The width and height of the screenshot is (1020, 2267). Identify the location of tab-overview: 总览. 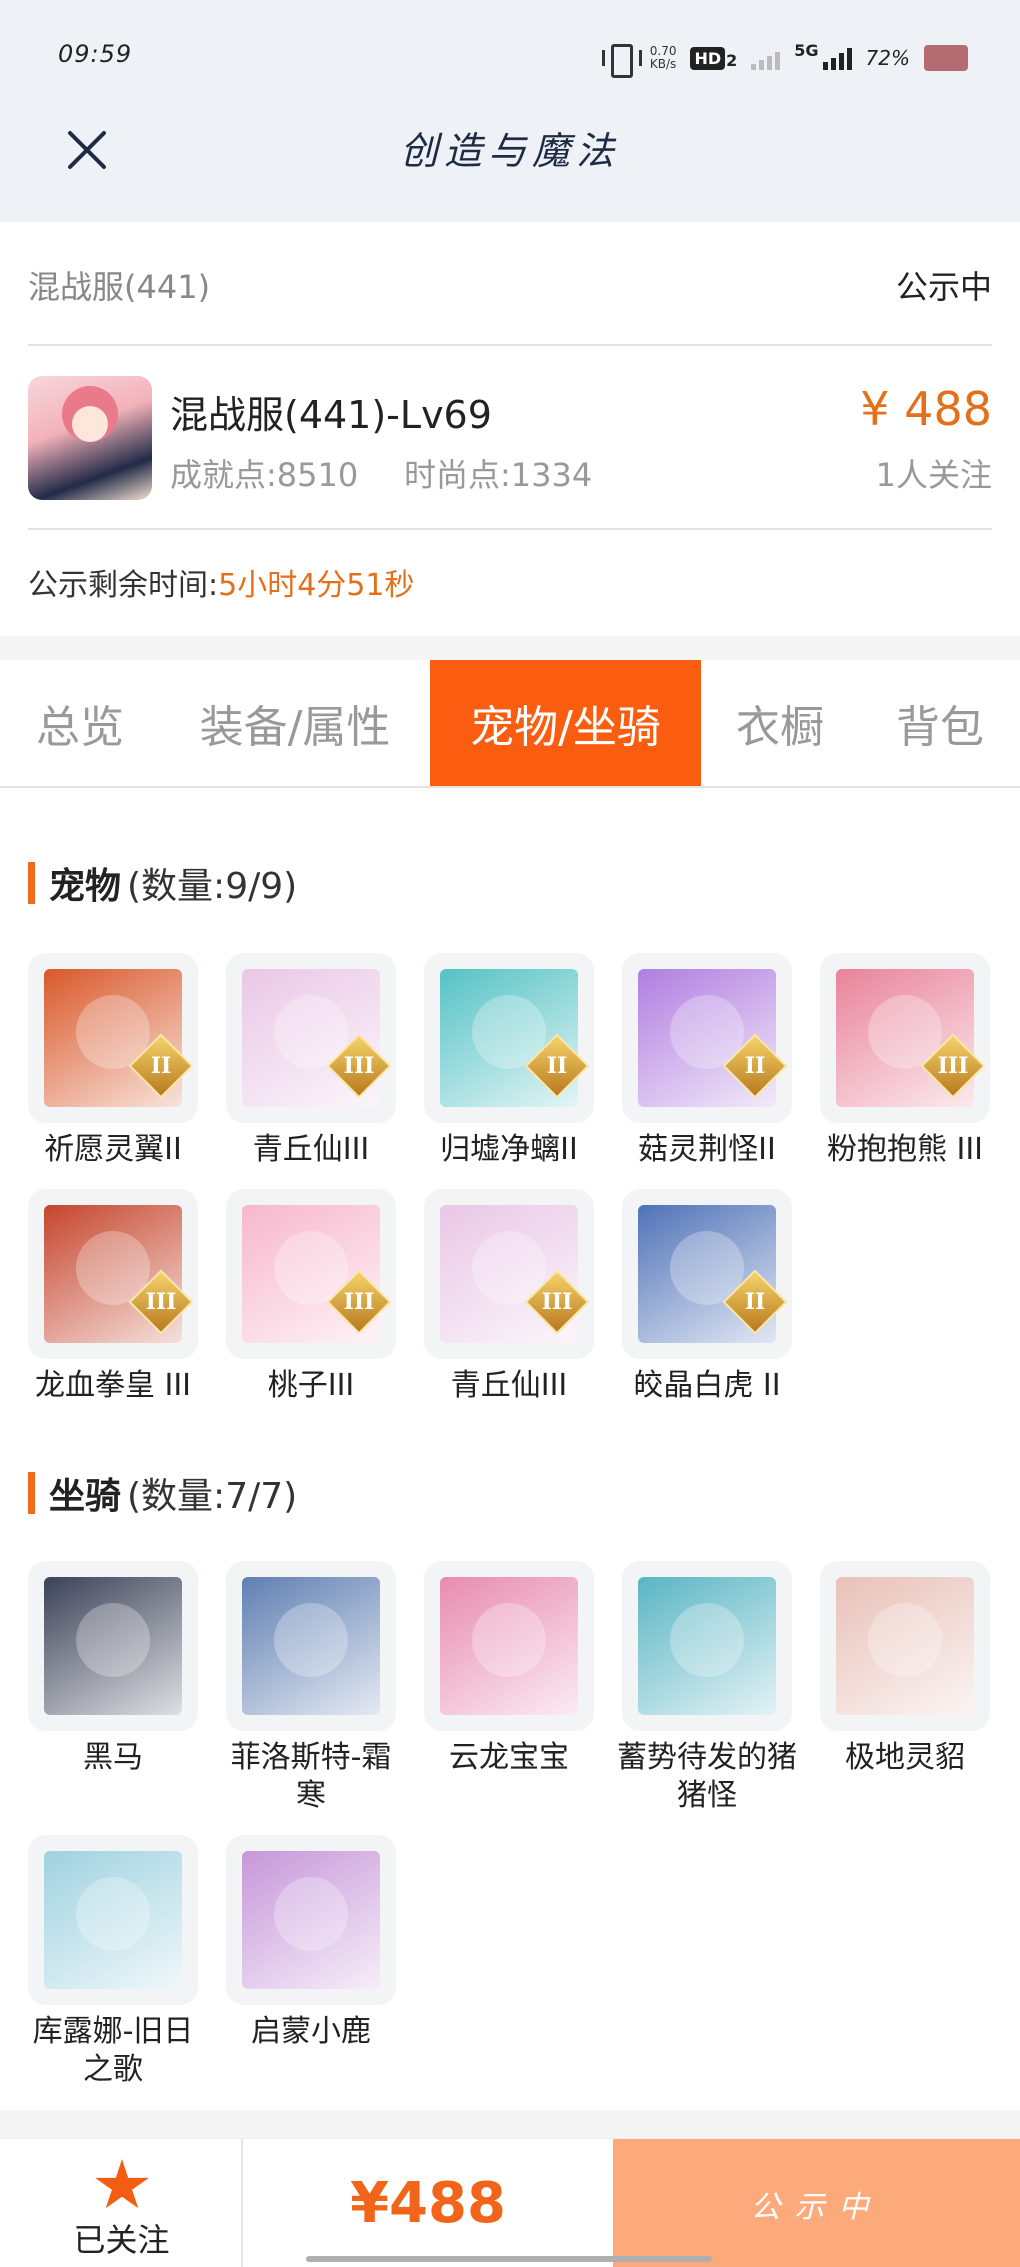
(80, 723).